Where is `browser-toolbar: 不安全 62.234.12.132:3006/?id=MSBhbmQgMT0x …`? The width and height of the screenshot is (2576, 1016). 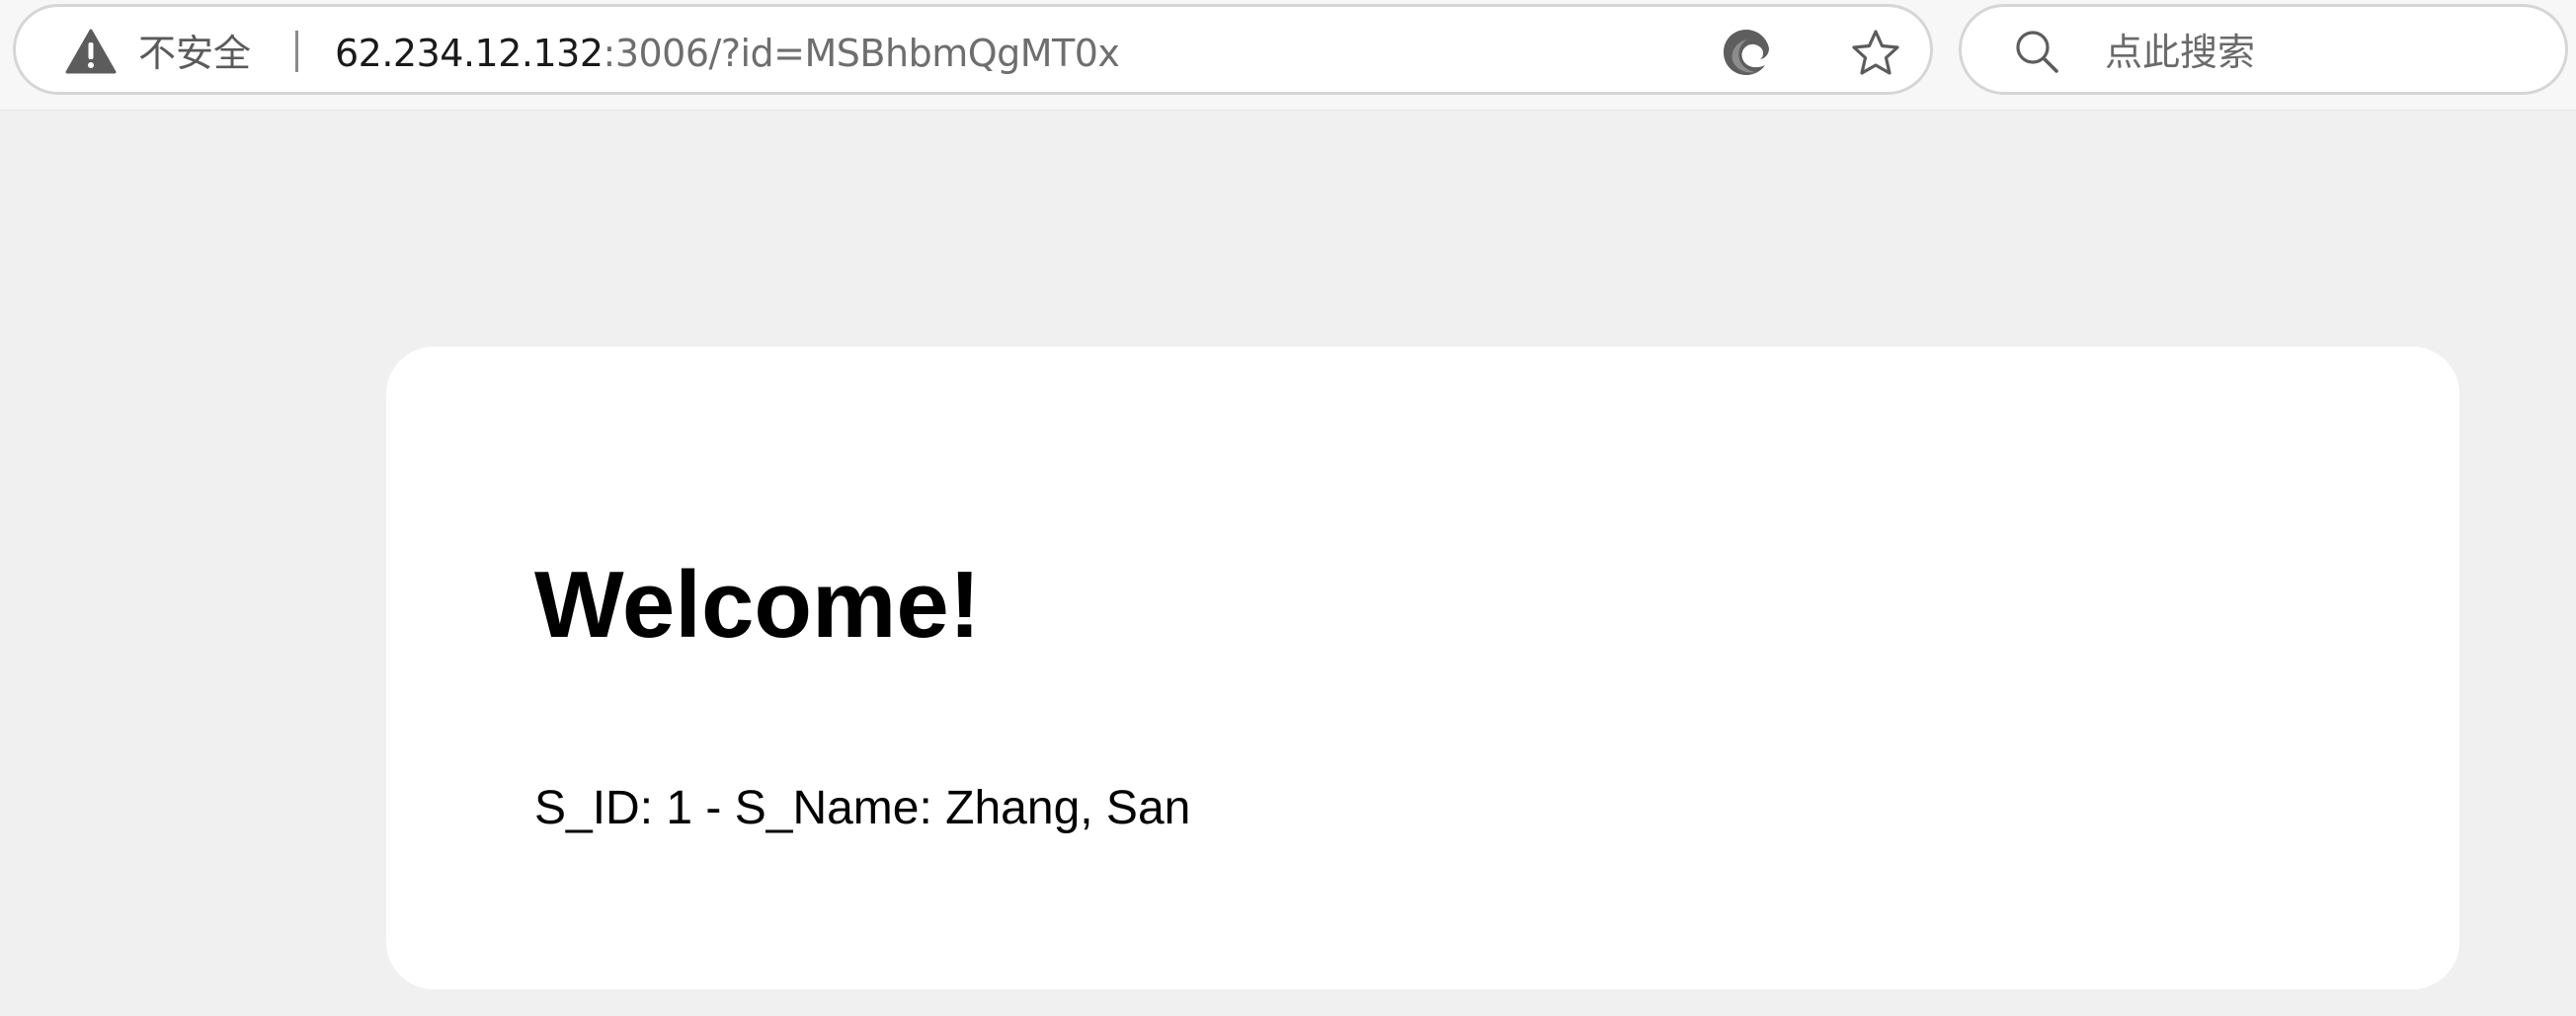
browser-toolbar: 不安全 62.234.12.132:3006/?id=MSBhbmQgMT0x … is located at coordinates (1288, 55).